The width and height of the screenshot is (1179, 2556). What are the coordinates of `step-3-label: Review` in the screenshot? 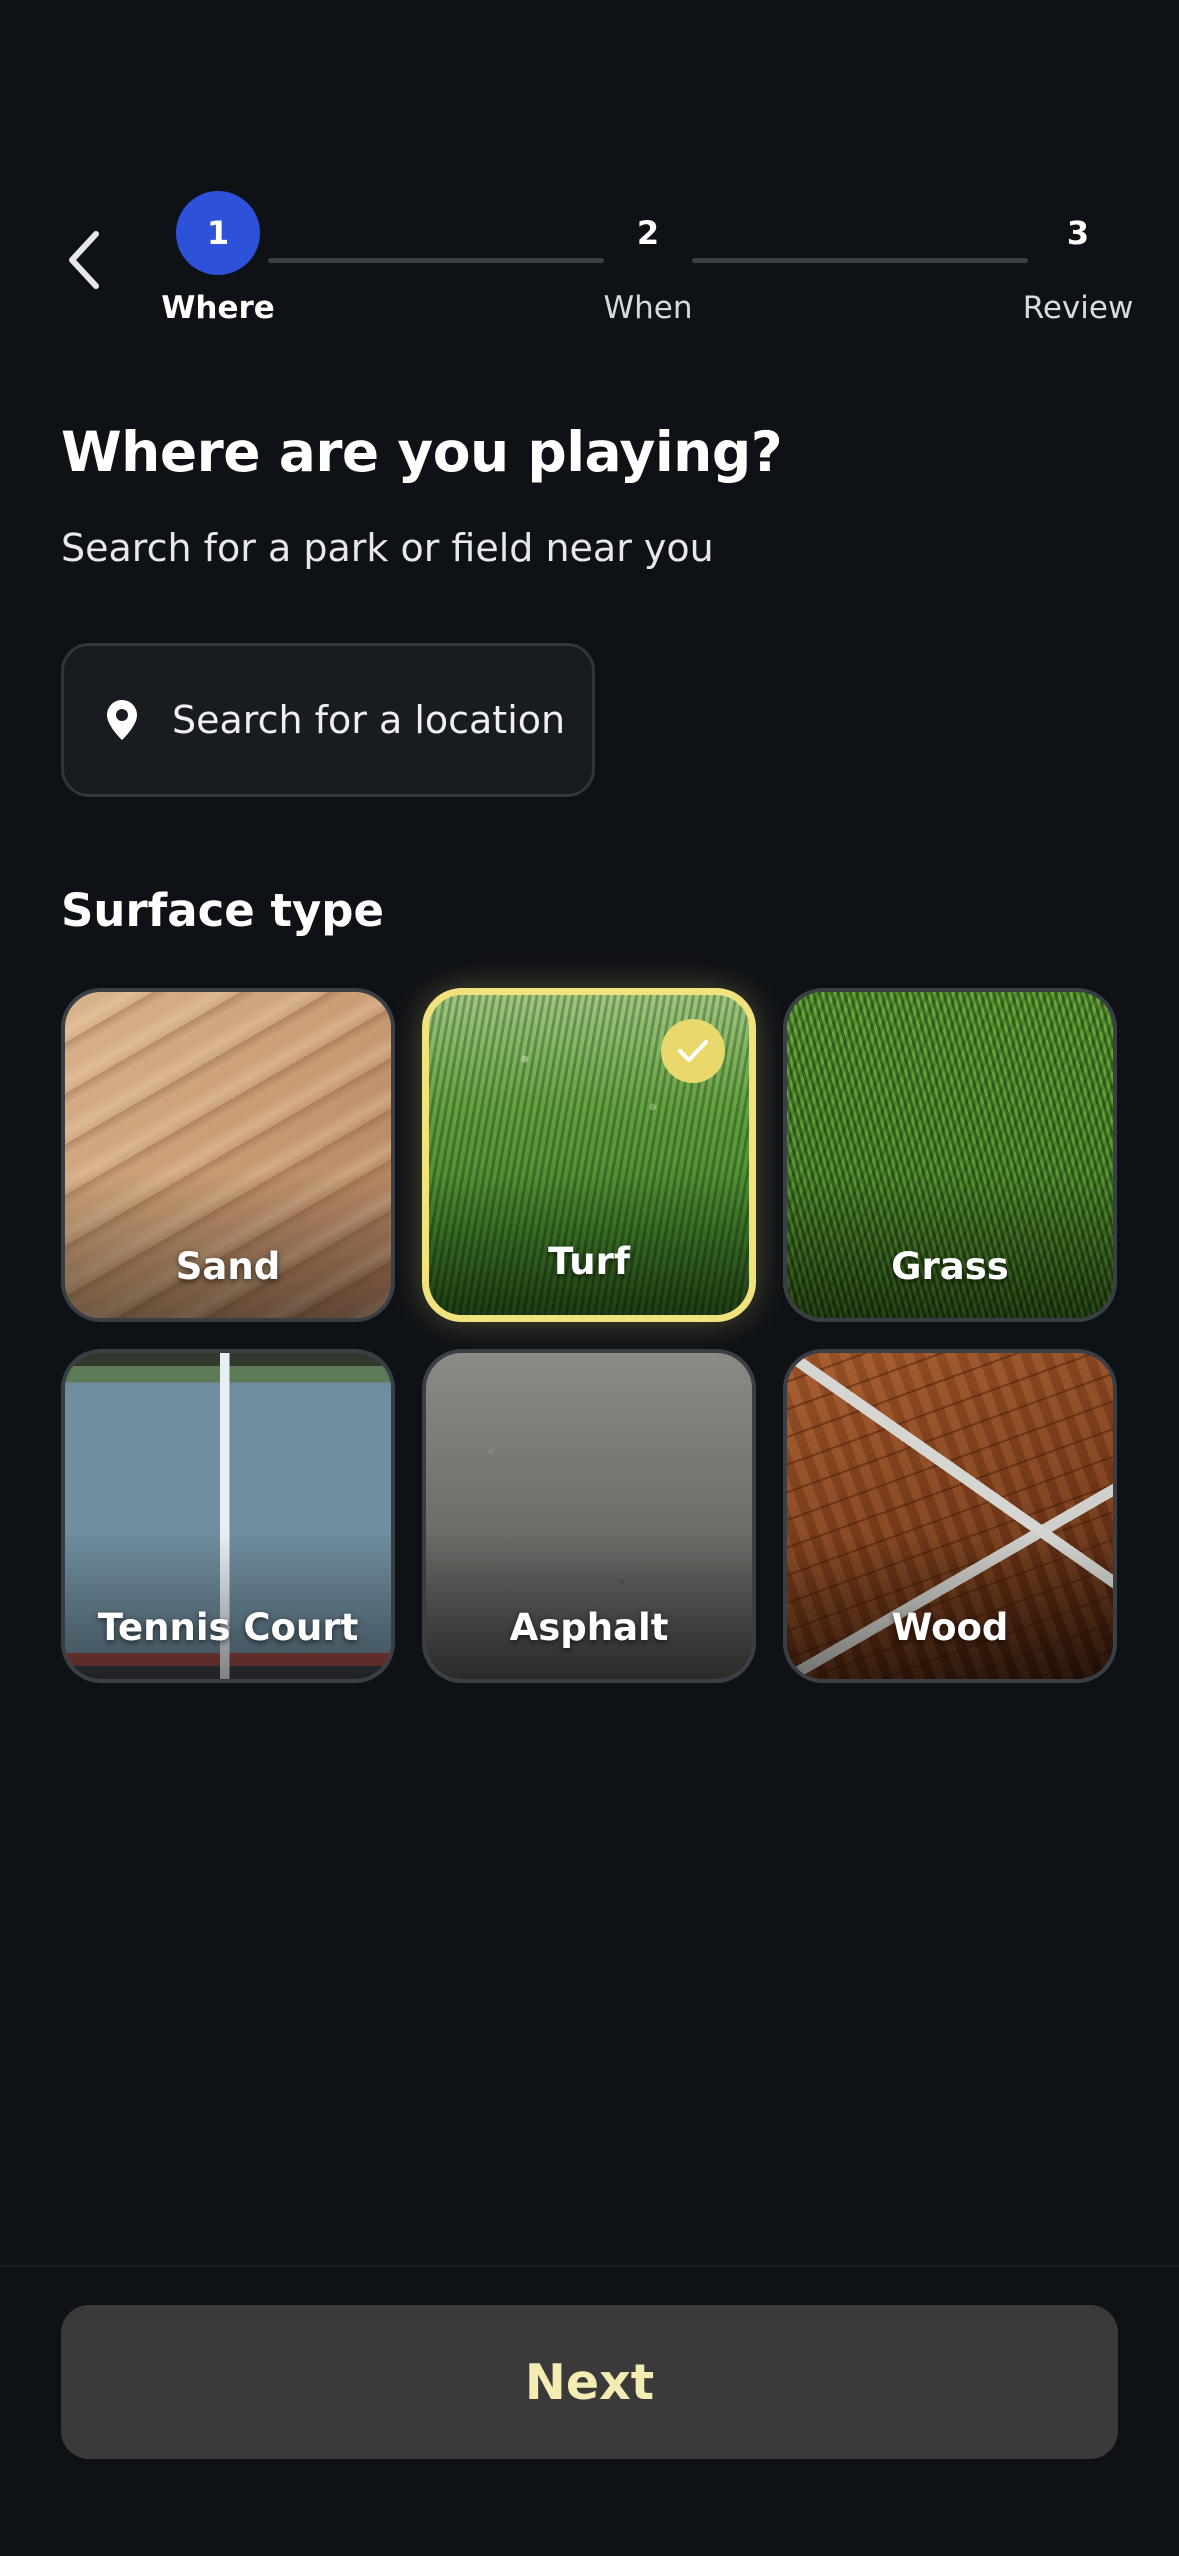 It's located at (1078, 308).